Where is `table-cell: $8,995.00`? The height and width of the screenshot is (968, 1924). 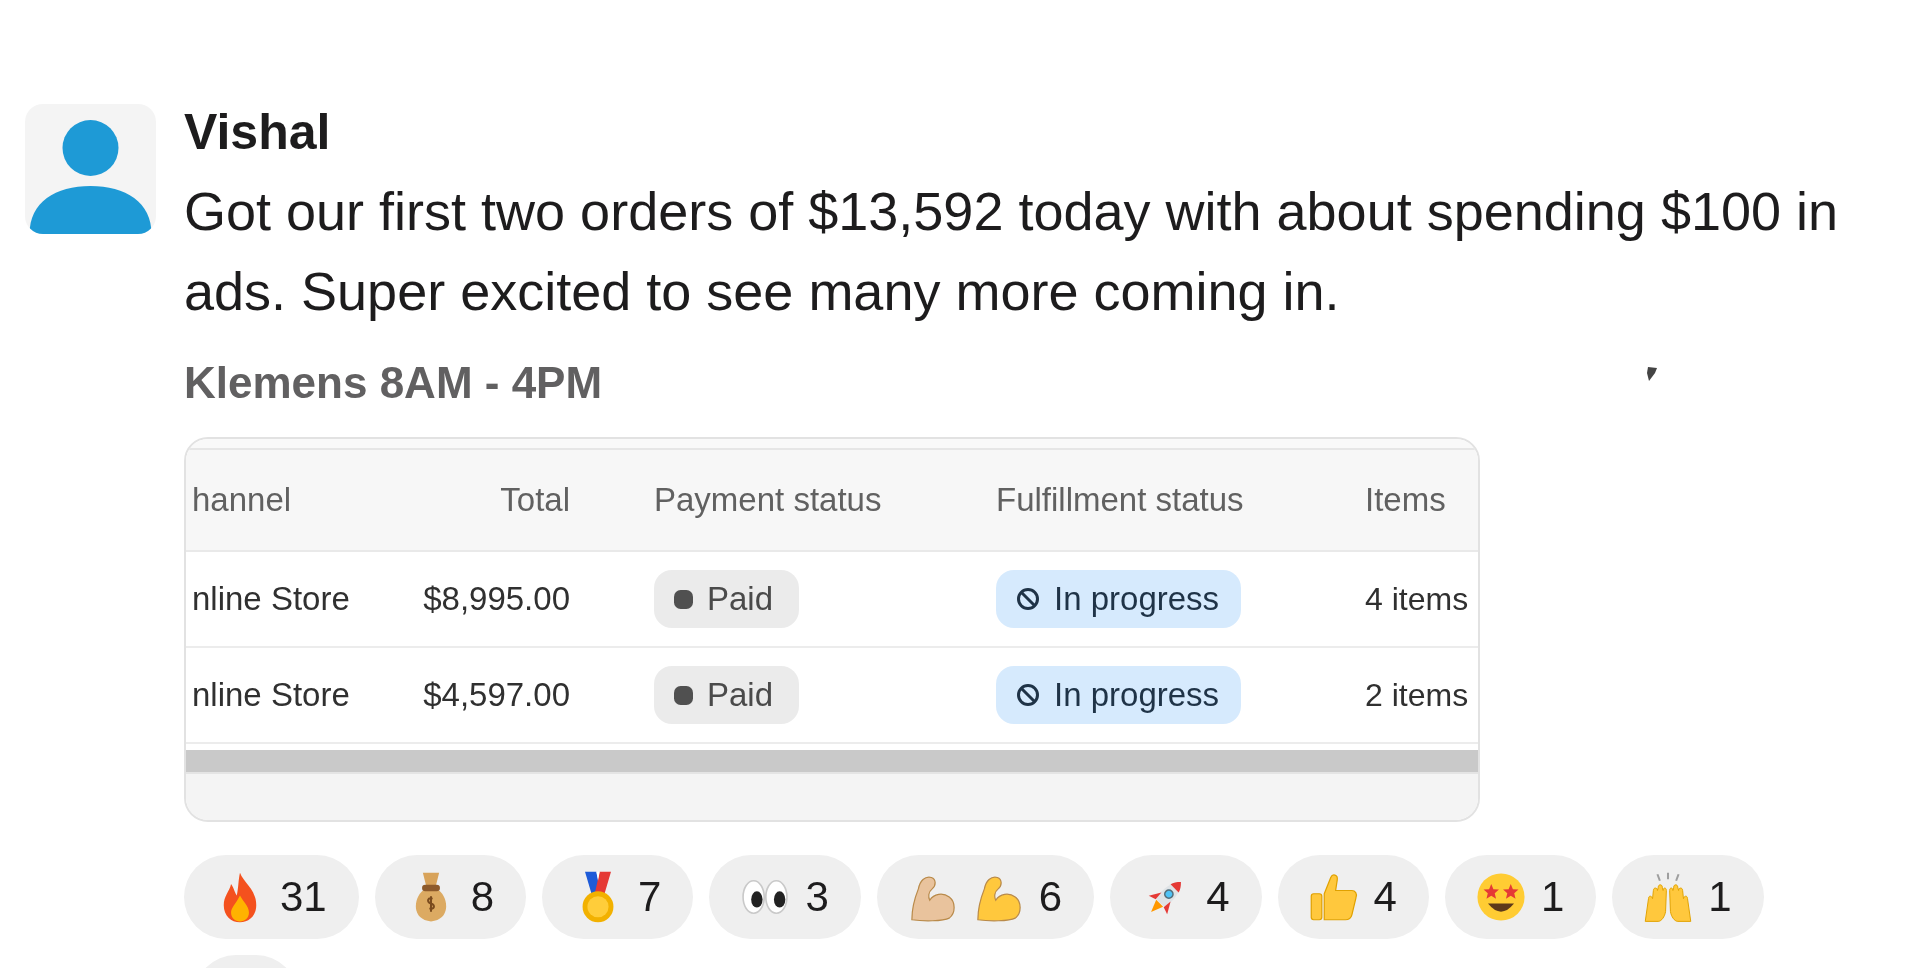 table-cell: $8,995.00 is located at coordinates (496, 599).